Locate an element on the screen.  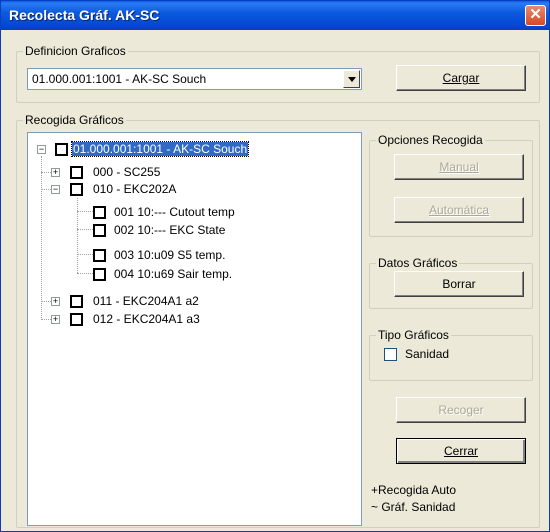
recoger-button: Recoger is located at coordinates (461, 410).